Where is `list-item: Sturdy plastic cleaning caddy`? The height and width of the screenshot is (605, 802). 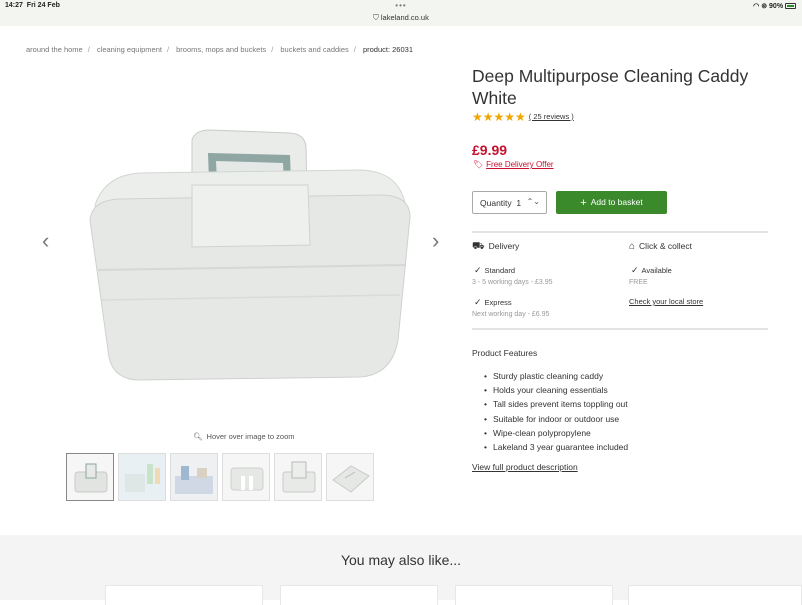
list-item: Sturdy plastic cleaning caddy is located at coordinates (556, 376).